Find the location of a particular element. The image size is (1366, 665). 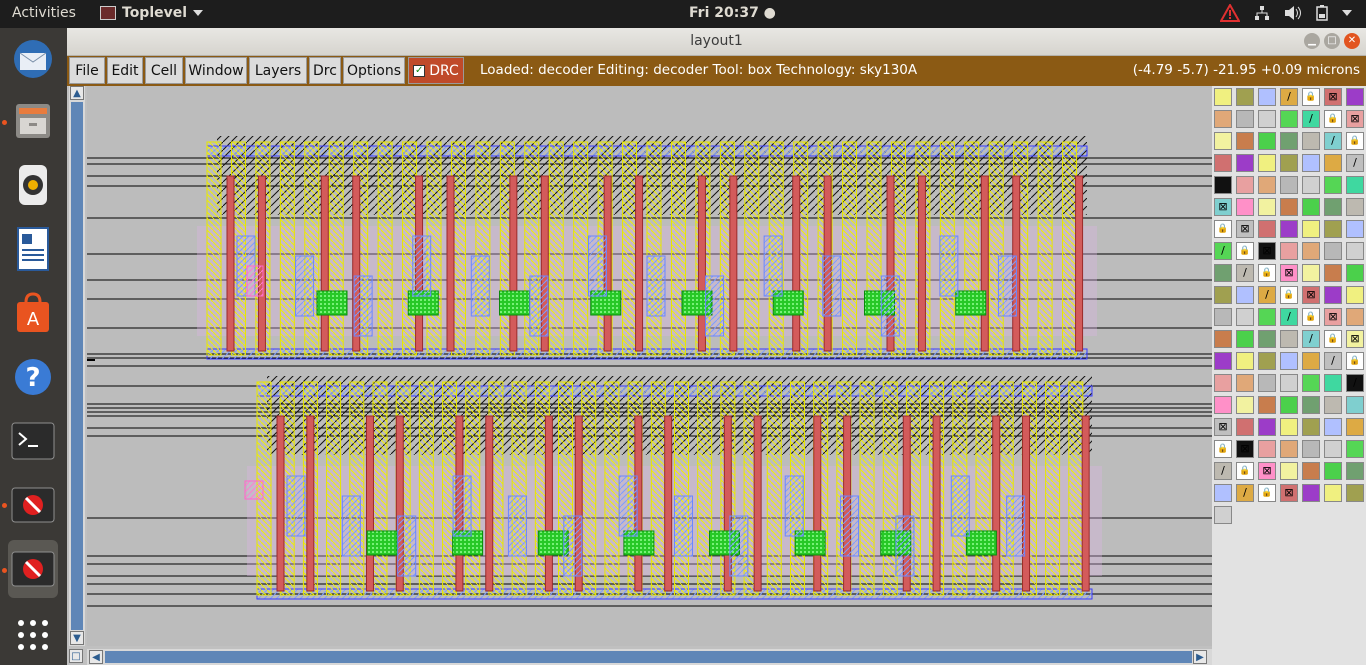

close-button: ✕ is located at coordinates (1352, 41).